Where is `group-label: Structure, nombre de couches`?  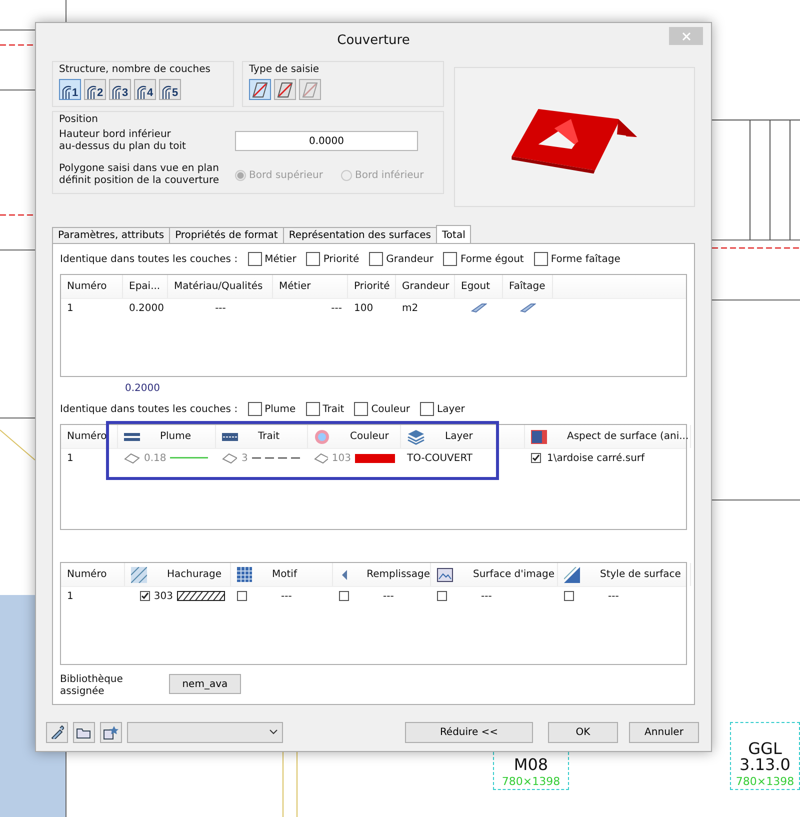 group-label: Structure, nombre de couches is located at coordinates (135, 69).